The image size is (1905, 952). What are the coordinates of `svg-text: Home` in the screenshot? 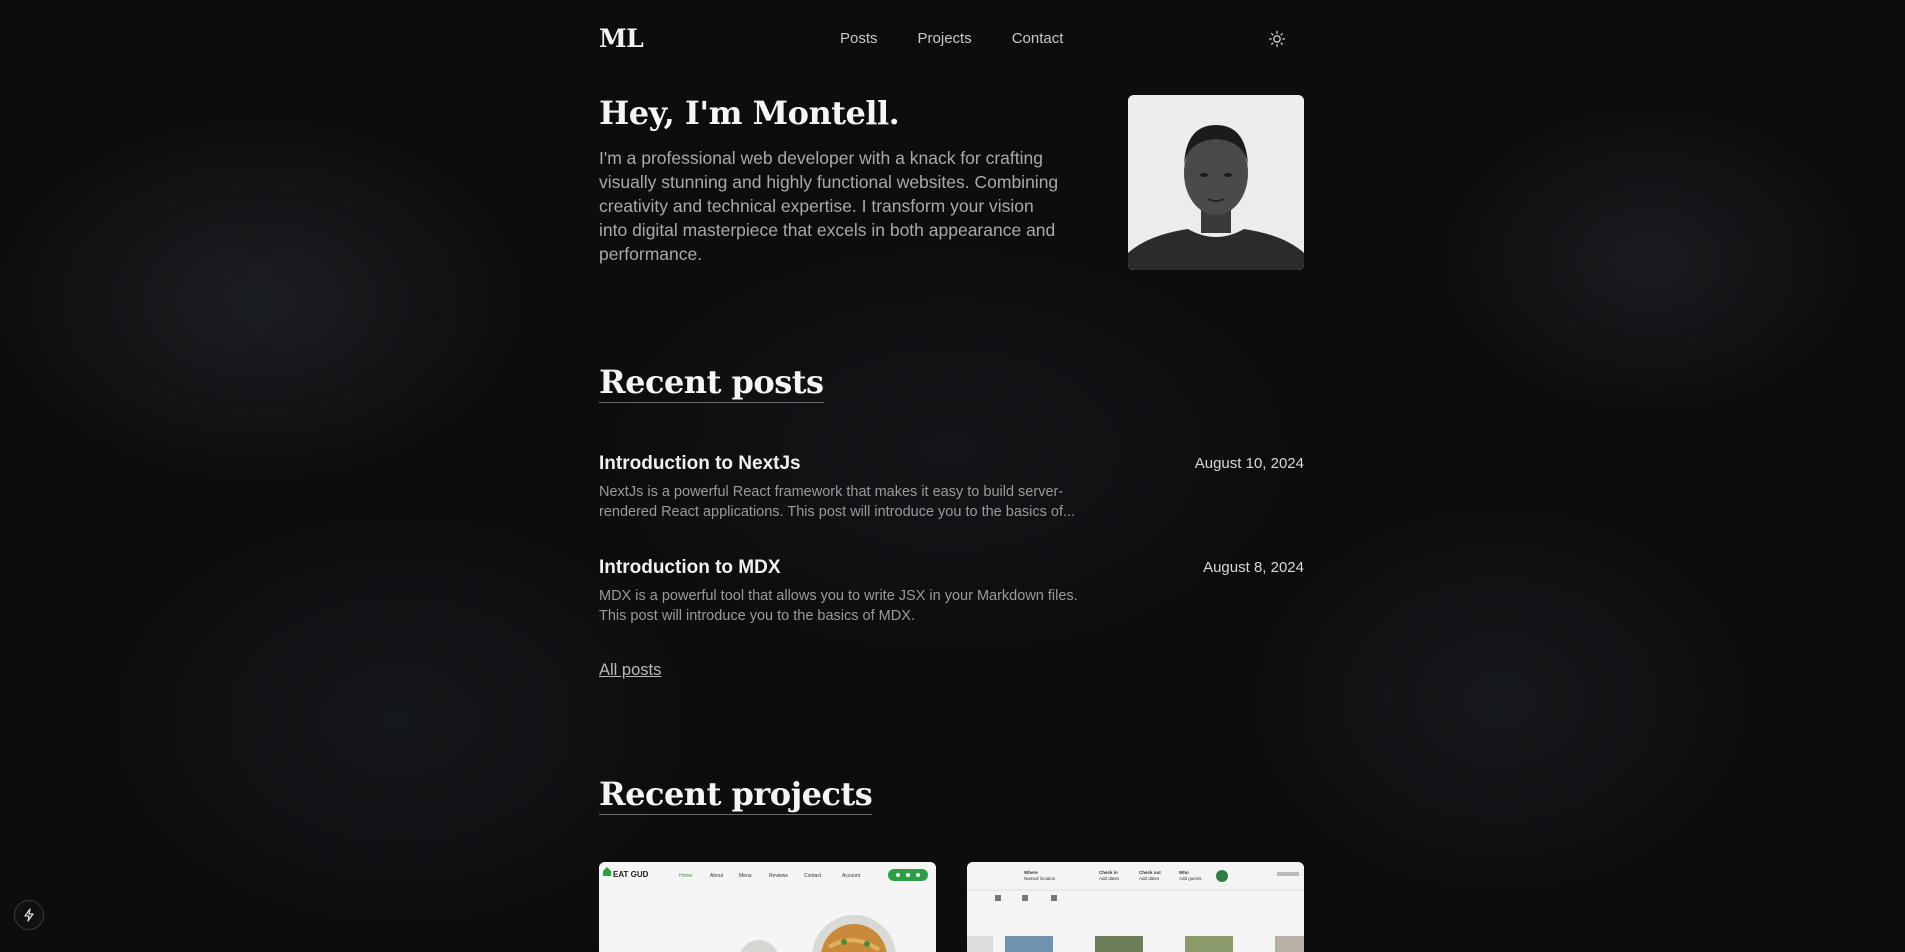 It's located at (686, 876).